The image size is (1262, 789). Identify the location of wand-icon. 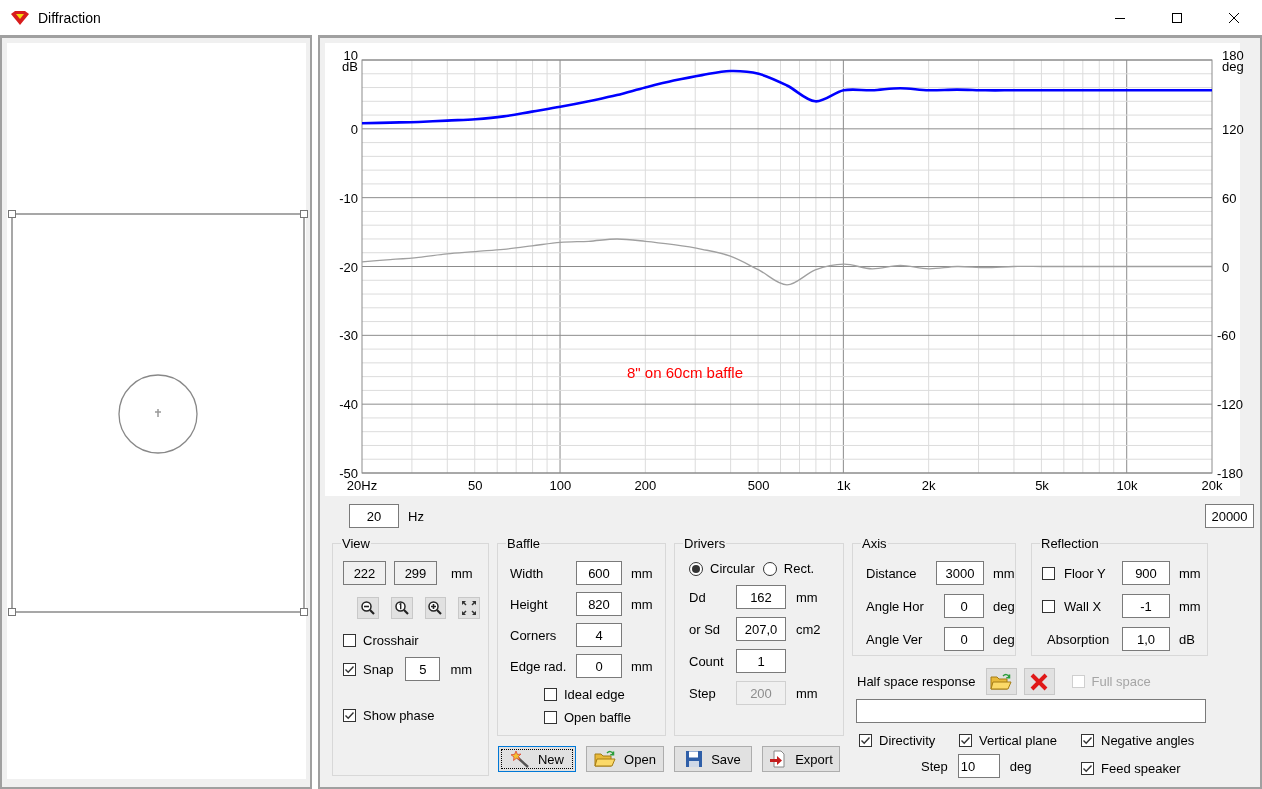
(520, 759).